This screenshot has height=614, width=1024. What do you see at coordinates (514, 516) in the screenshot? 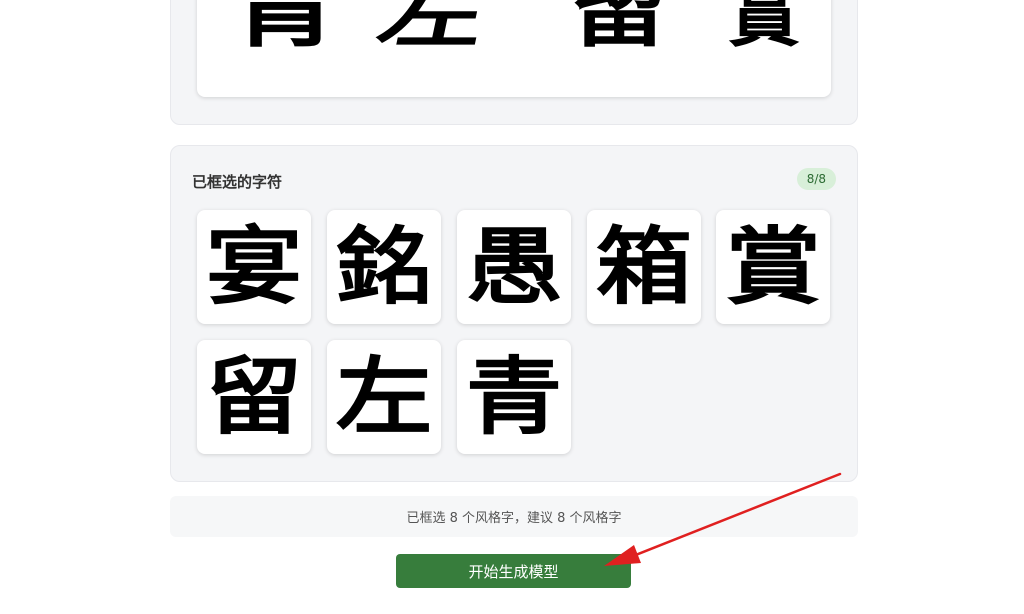
I see `selection-status: 已框选 8 个风格字，建议 8 个风格字` at bounding box center [514, 516].